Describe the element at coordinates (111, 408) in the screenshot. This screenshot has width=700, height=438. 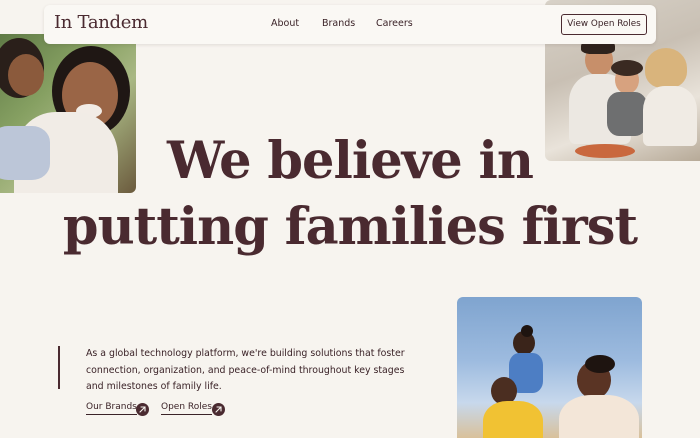
I see `our-brands-link: Our Brands` at that location.